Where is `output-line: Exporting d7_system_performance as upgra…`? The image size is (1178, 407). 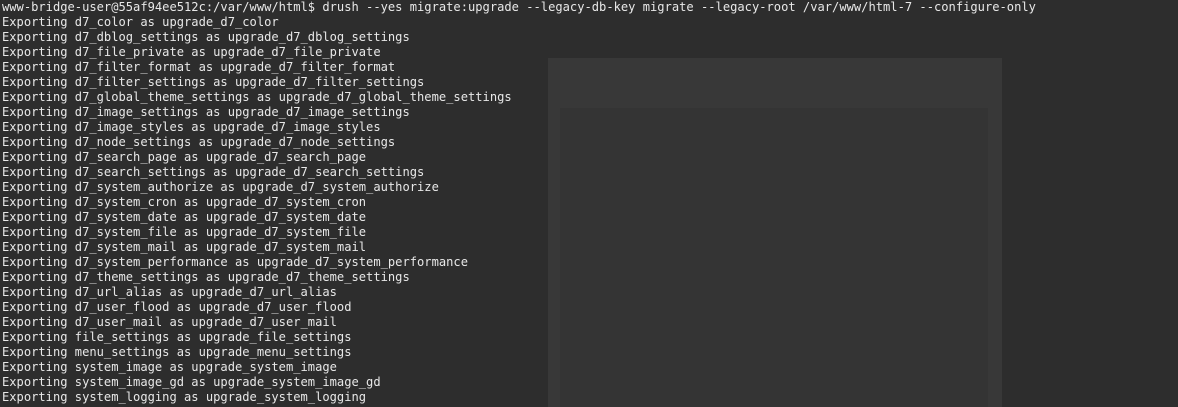 output-line: Exporting d7_system_performance as upgra… is located at coordinates (235, 262).